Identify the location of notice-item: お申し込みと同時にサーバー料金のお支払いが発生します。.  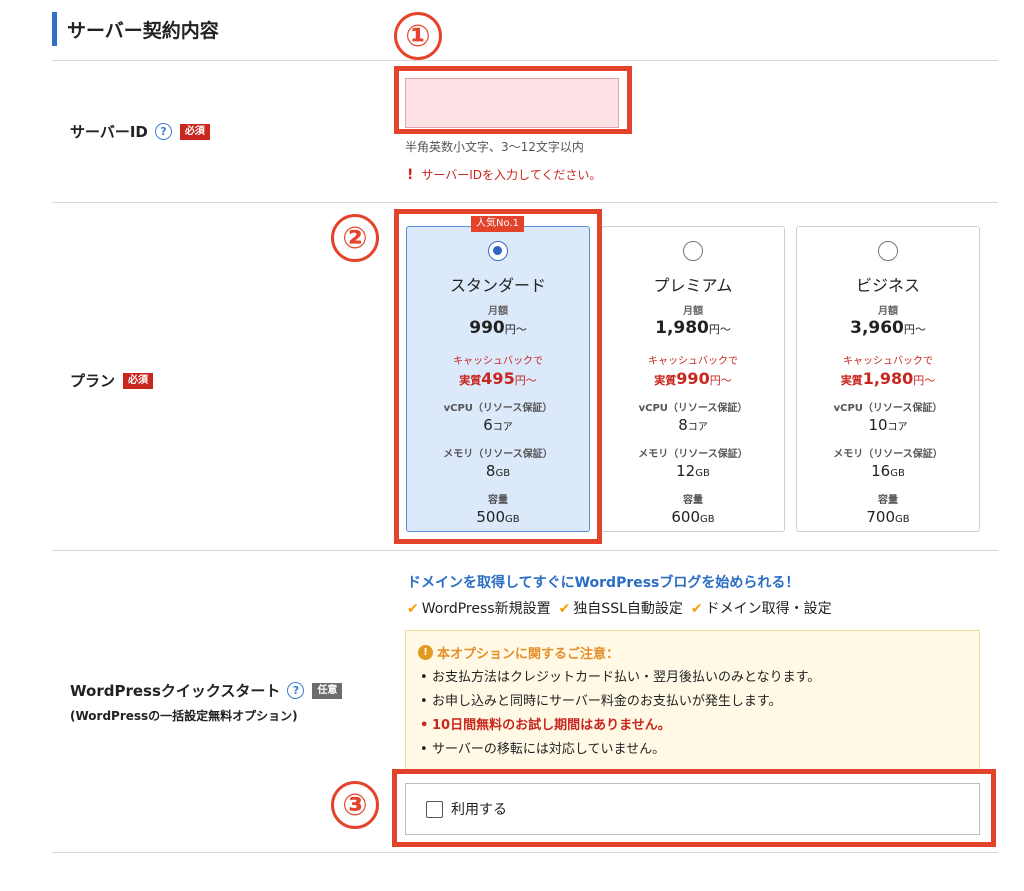
(692, 702).